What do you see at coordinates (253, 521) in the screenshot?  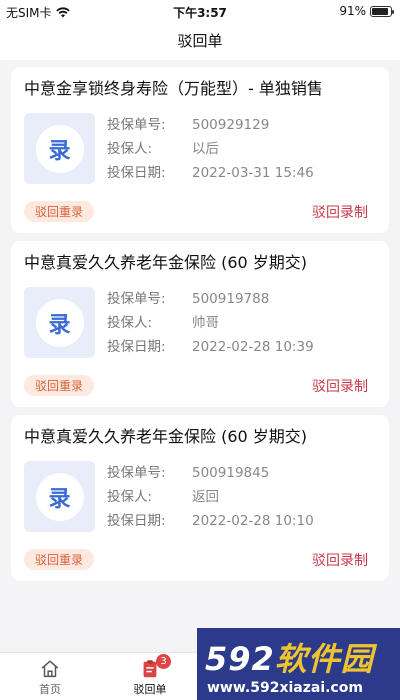 I see `date-value: 2022-02-28 10:10` at bounding box center [253, 521].